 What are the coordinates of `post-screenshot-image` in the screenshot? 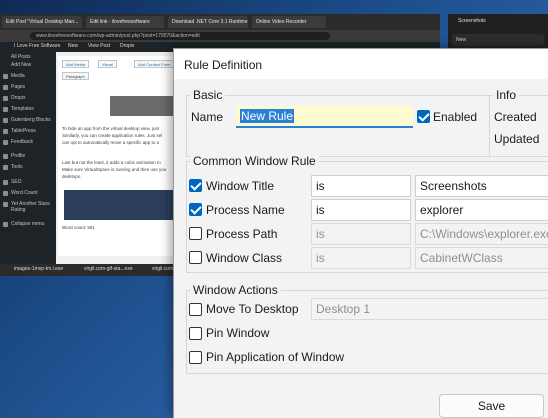 It's located at (120, 205).